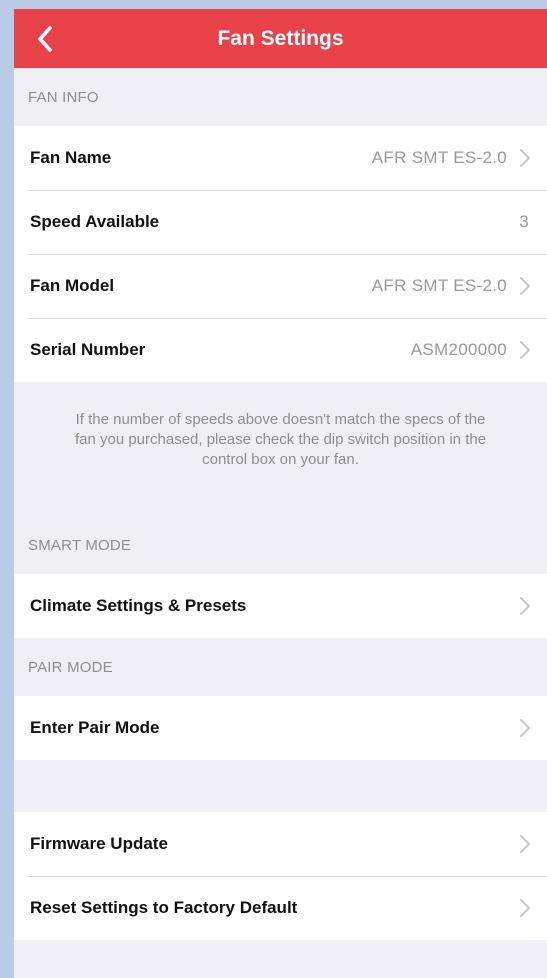 The width and height of the screenshot is (547, 978). I want to click on serial-number-value: ASM200000, so click(458, 349).